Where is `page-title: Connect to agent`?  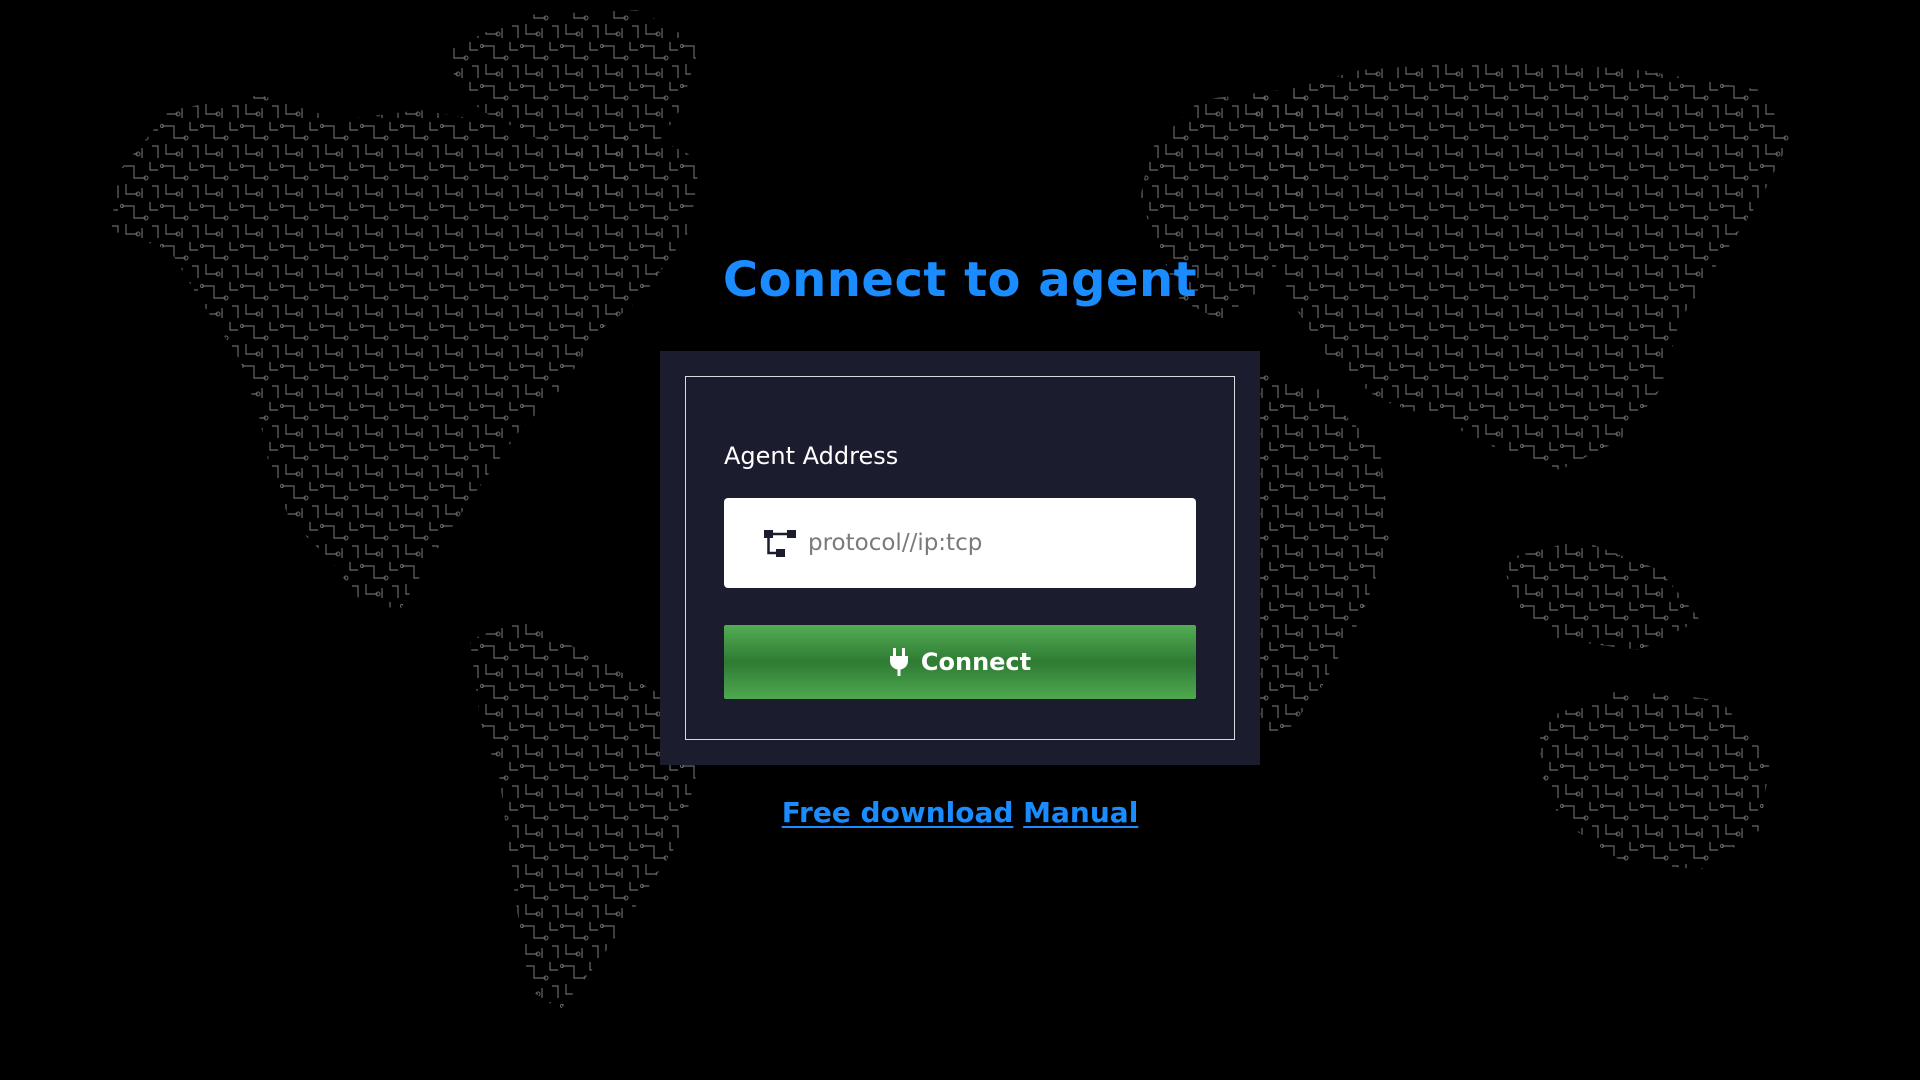
page-title: Connect to agent is located at coordinates (960, 280).